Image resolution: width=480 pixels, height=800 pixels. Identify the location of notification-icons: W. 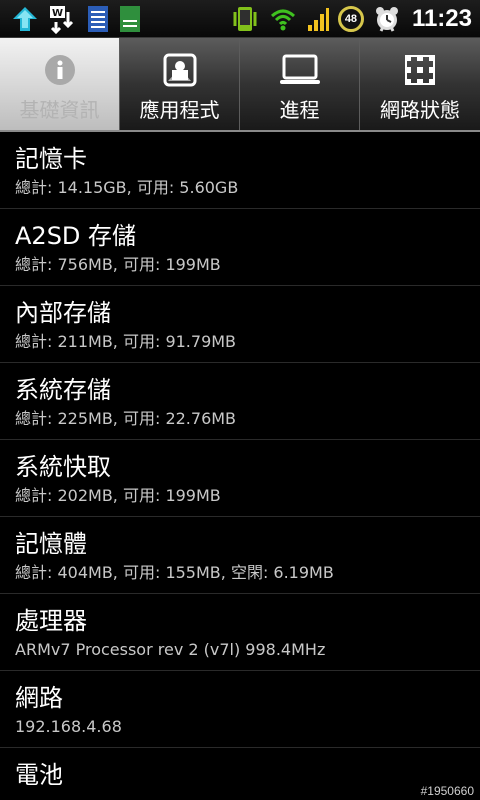
(76, 19).